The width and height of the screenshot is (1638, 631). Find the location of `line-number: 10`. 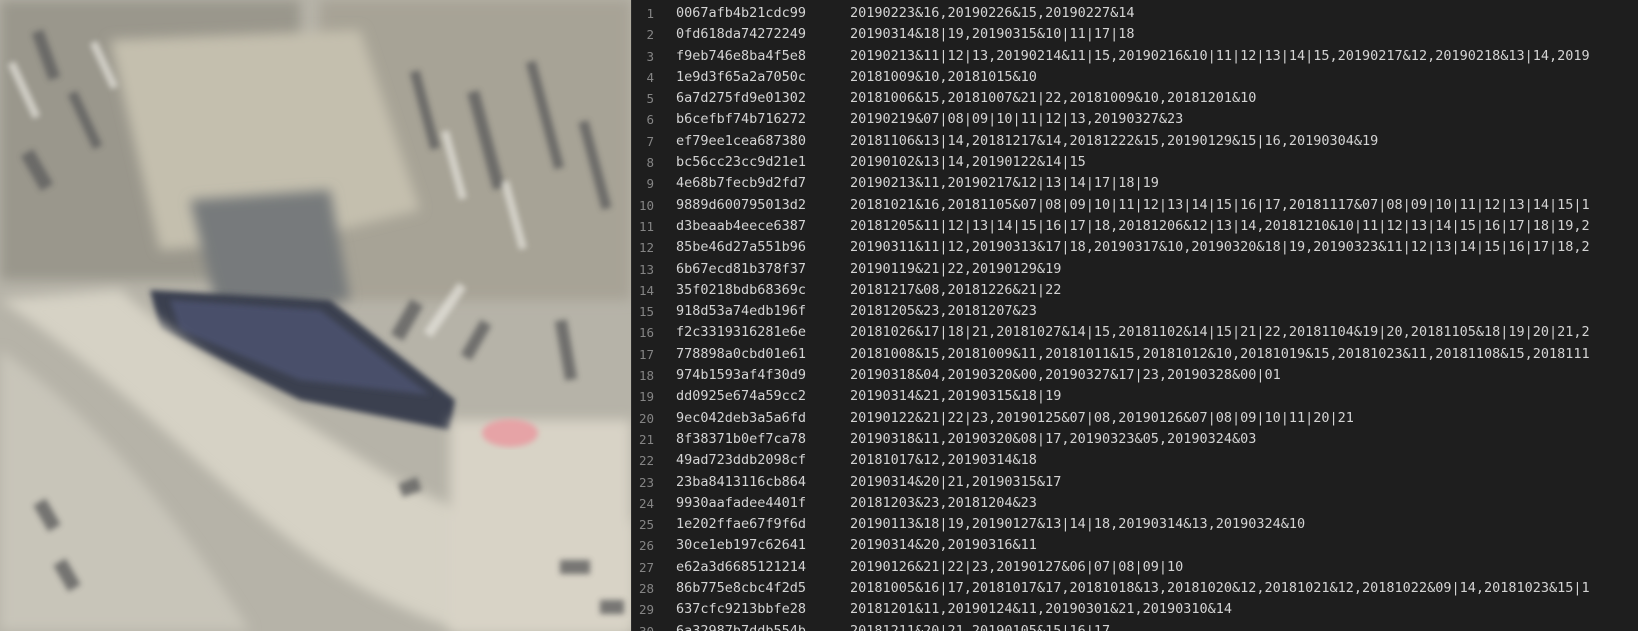

line-number: 10 is located at coordinates (646, 205).